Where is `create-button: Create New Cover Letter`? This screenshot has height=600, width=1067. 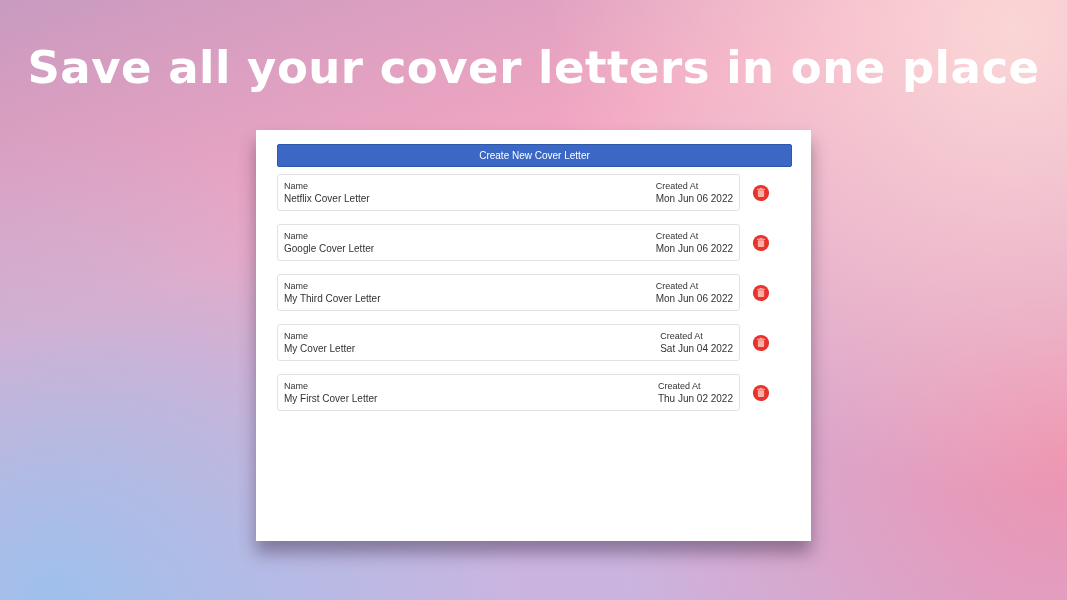 create-button: Create New Cover Letter is located at coordinates (534, 155).